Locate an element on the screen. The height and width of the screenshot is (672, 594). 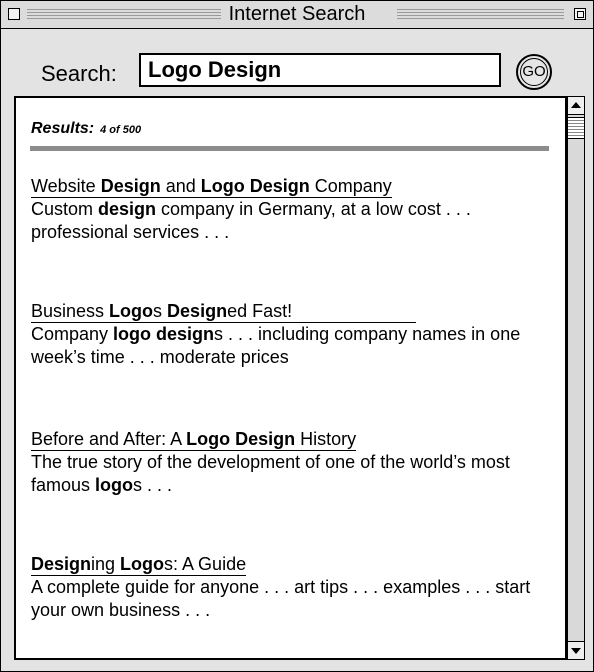
go-button-label: GO is located at coordinates (534, 71).